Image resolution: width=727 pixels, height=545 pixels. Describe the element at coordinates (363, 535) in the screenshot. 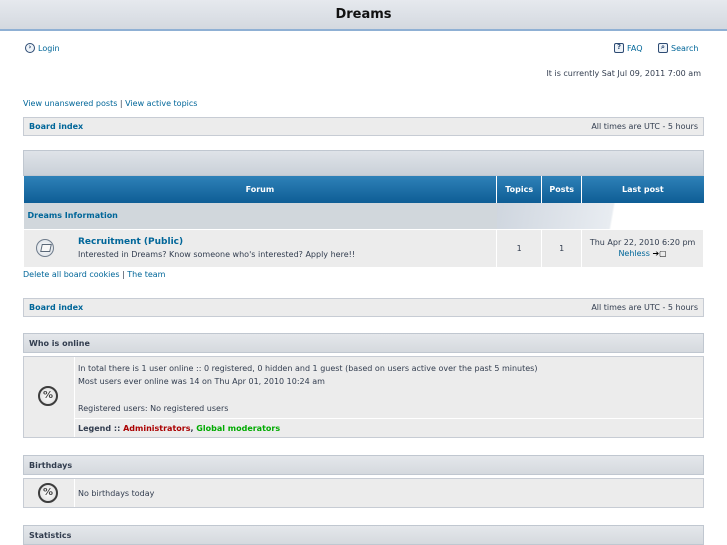

I see `statistics-header: Statistics` at that location.